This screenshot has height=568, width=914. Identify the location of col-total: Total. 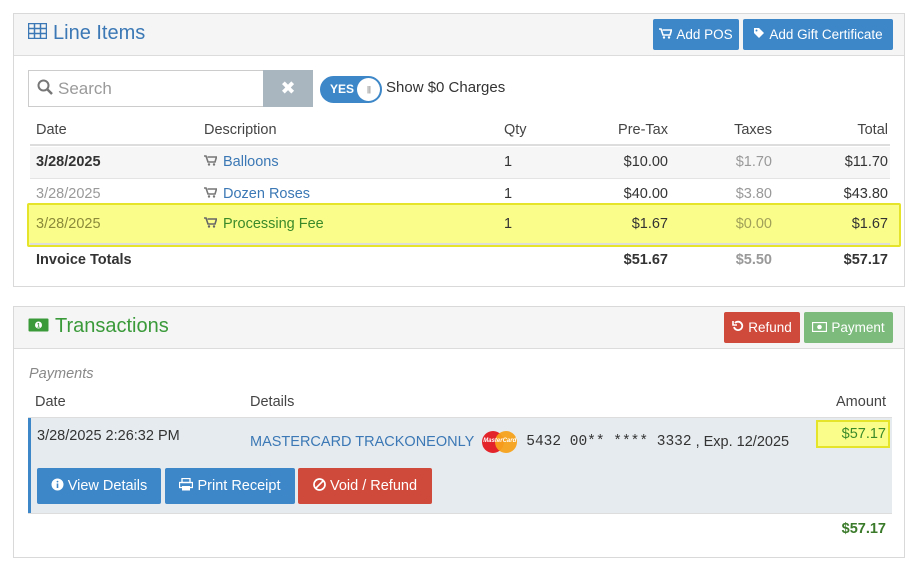
(872, 130).